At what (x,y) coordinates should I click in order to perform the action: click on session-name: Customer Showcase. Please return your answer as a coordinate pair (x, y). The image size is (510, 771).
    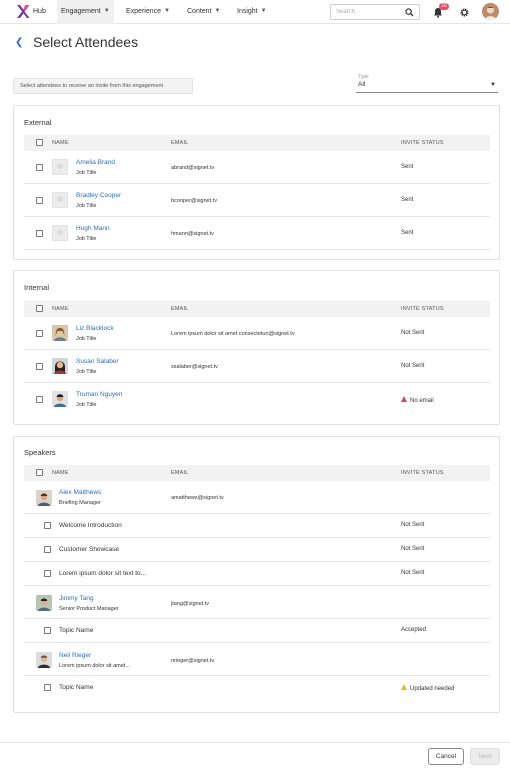
    Looking at the image, I should click on (89, 549).